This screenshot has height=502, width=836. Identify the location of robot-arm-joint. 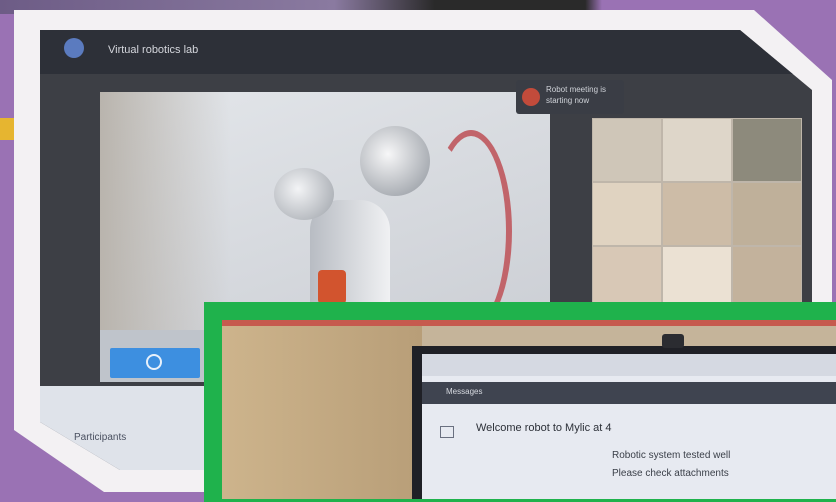
(395, 161).